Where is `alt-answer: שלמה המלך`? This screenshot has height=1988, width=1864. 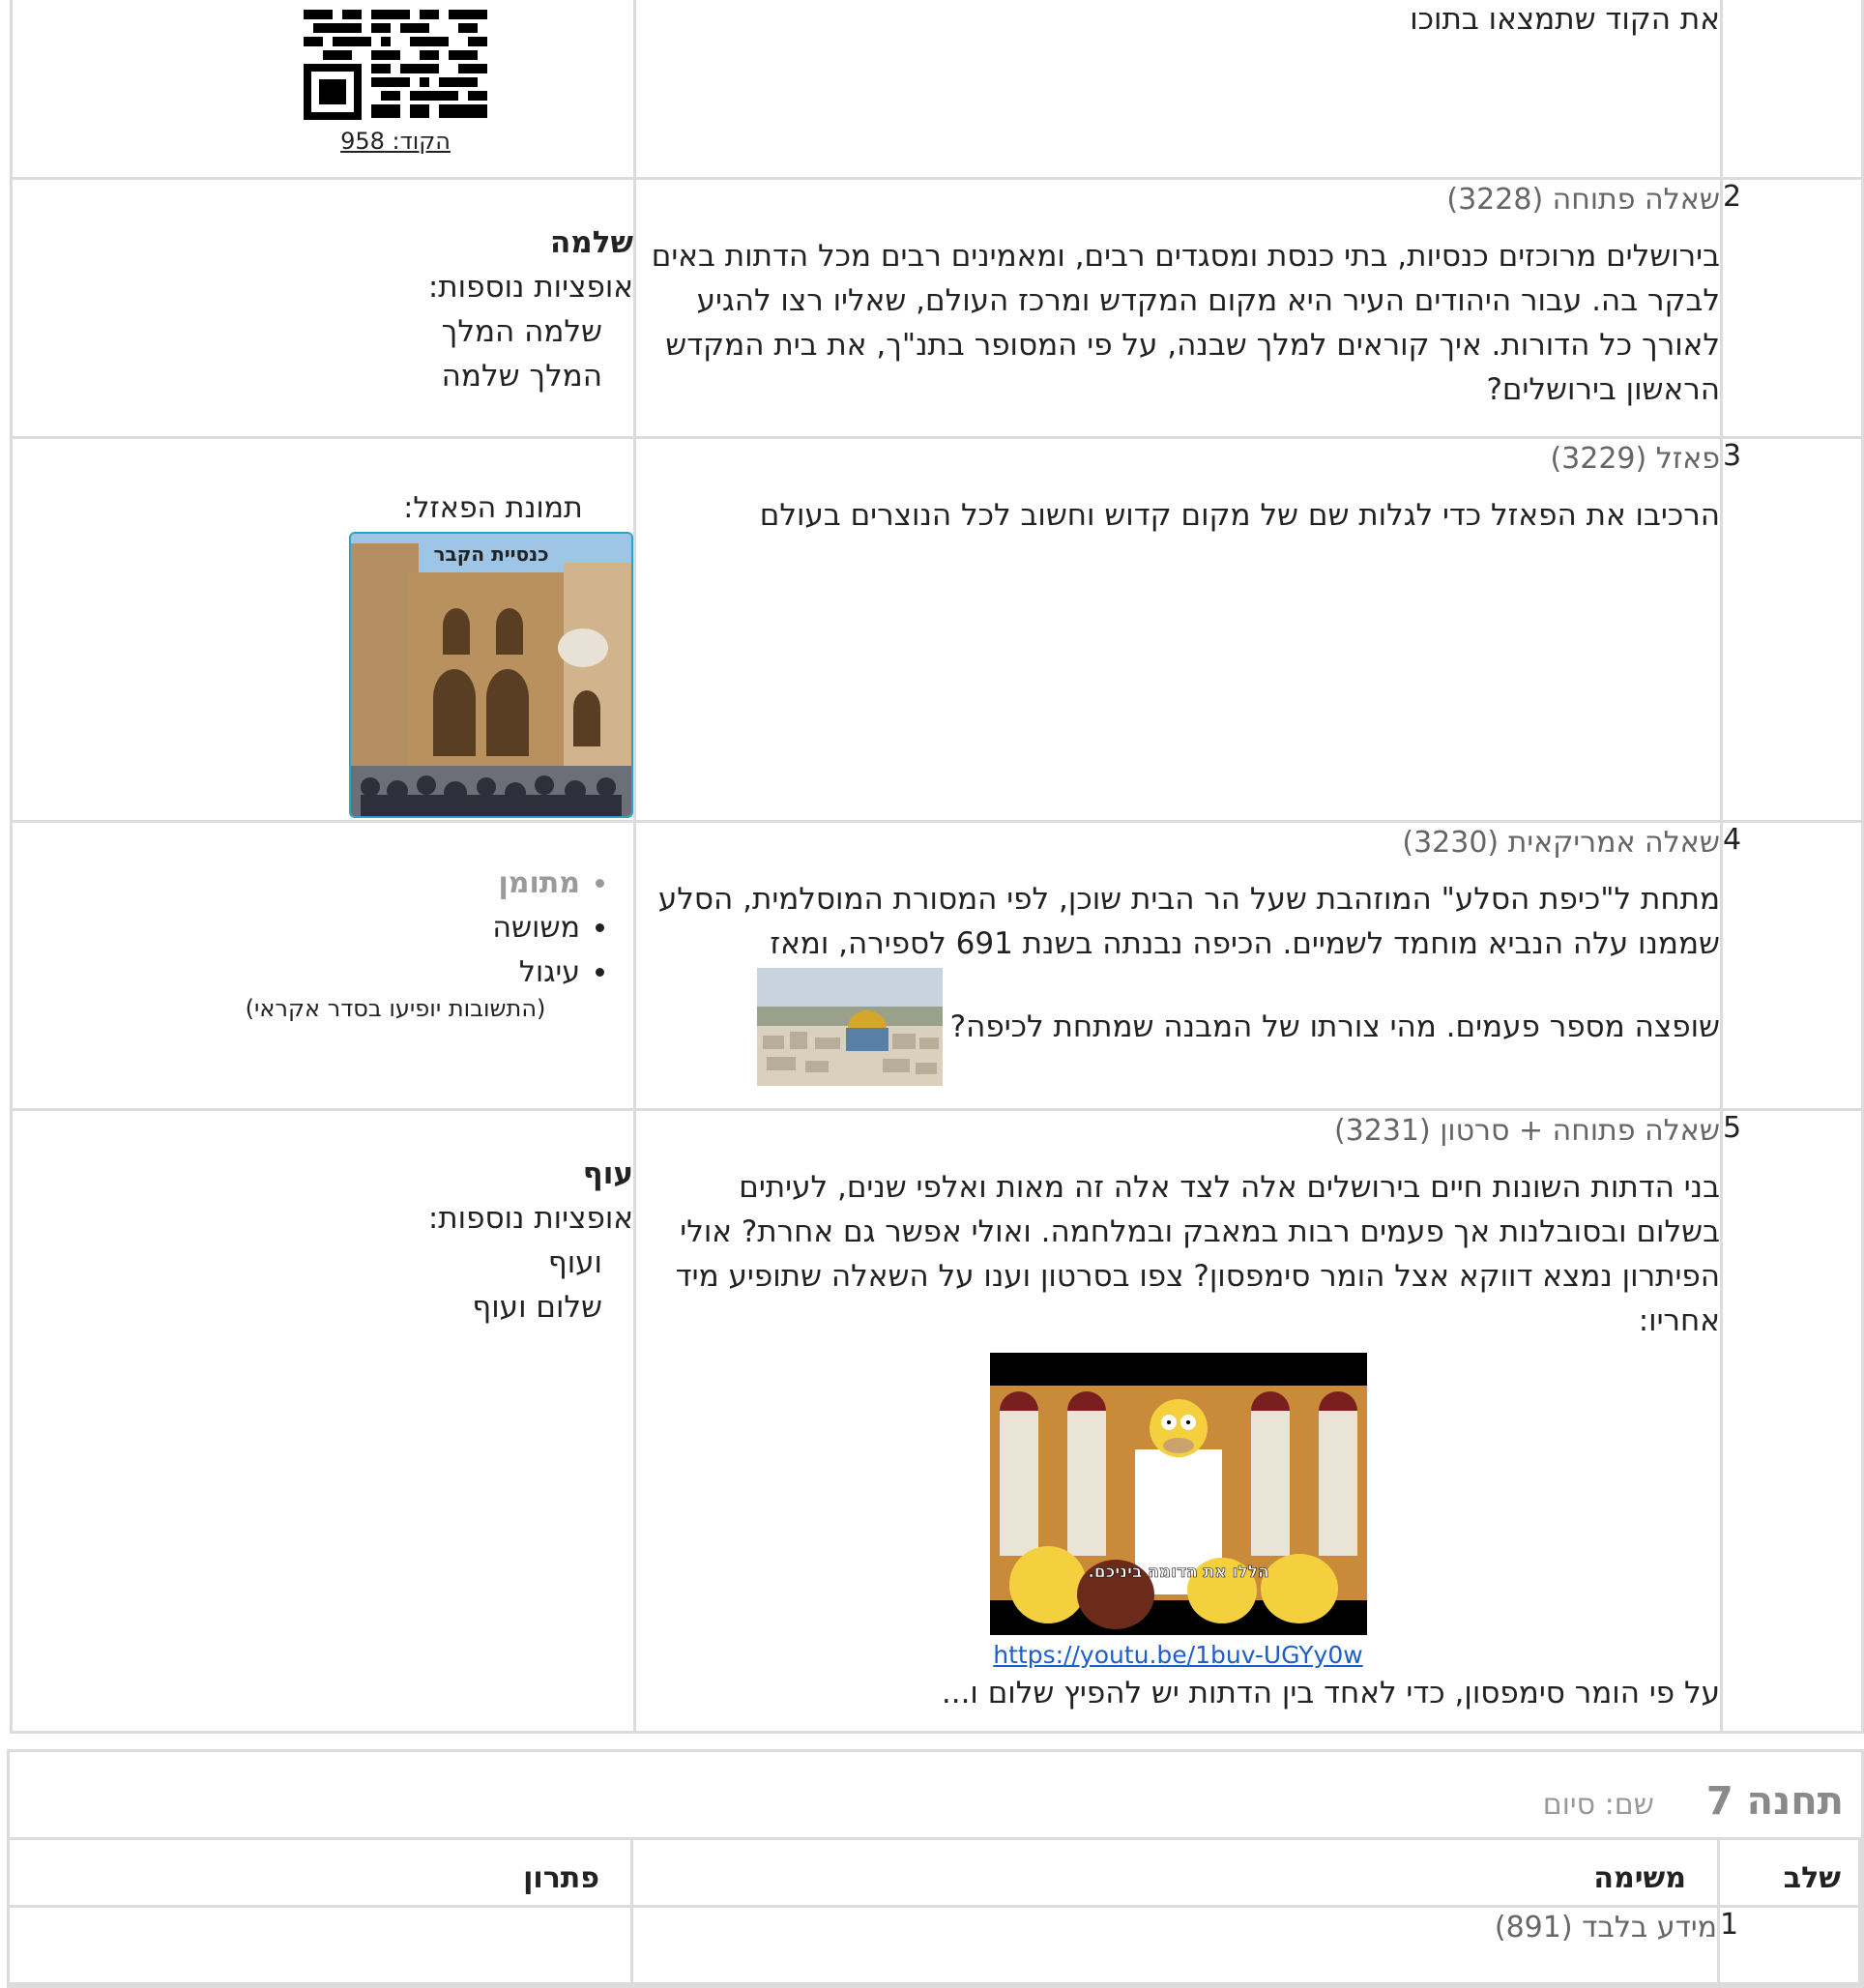
alt-answer: שלמה המלך is located at coordinates (521, 331).